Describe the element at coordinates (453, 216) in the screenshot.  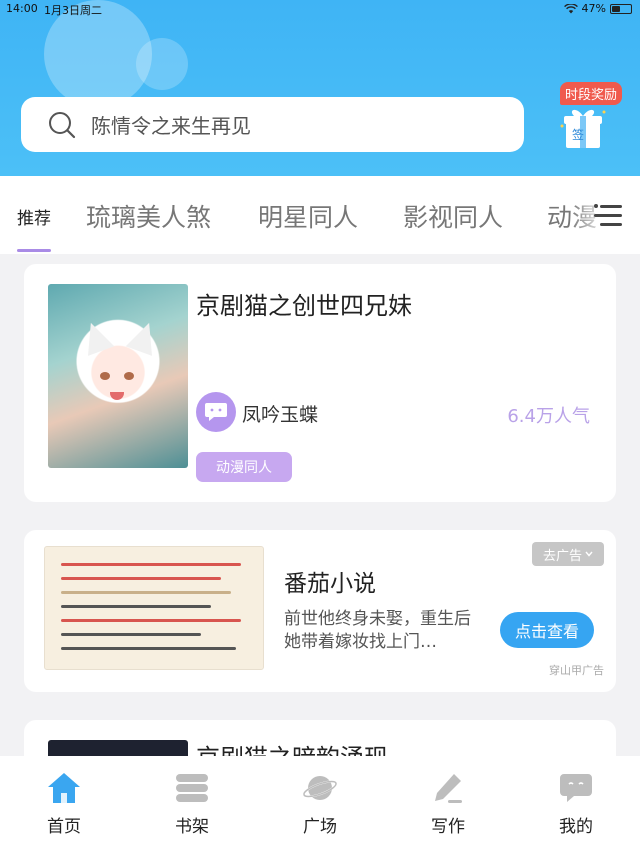
I see `tab-film-tv: 影视同人` at that location.